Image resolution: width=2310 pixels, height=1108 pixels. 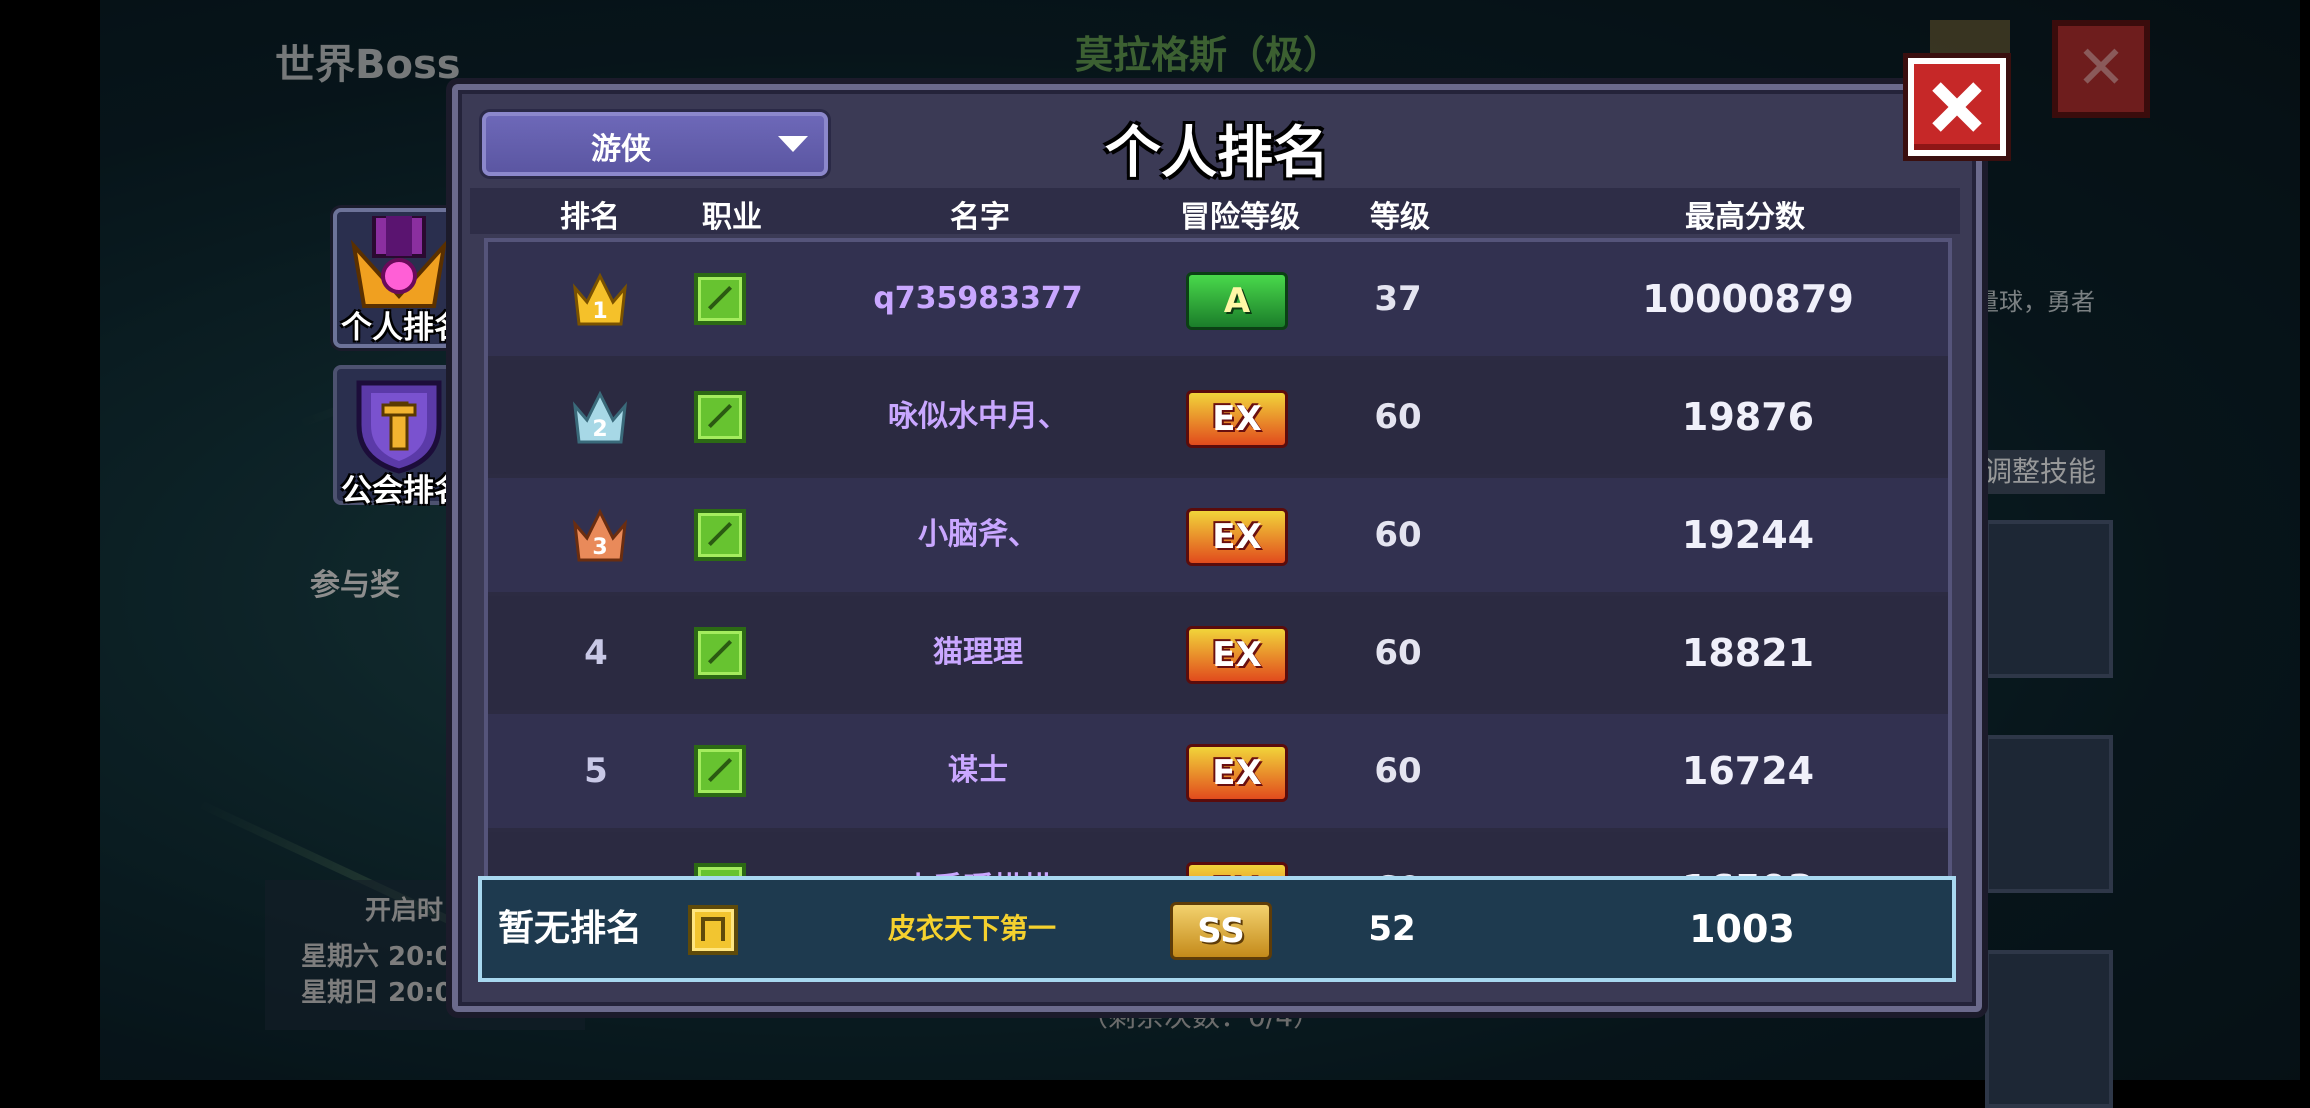 What do you see at coordinates (1217, 153) in the screenshot?
I see `page-title: 个人排名` at bounding box center [1217, 153].